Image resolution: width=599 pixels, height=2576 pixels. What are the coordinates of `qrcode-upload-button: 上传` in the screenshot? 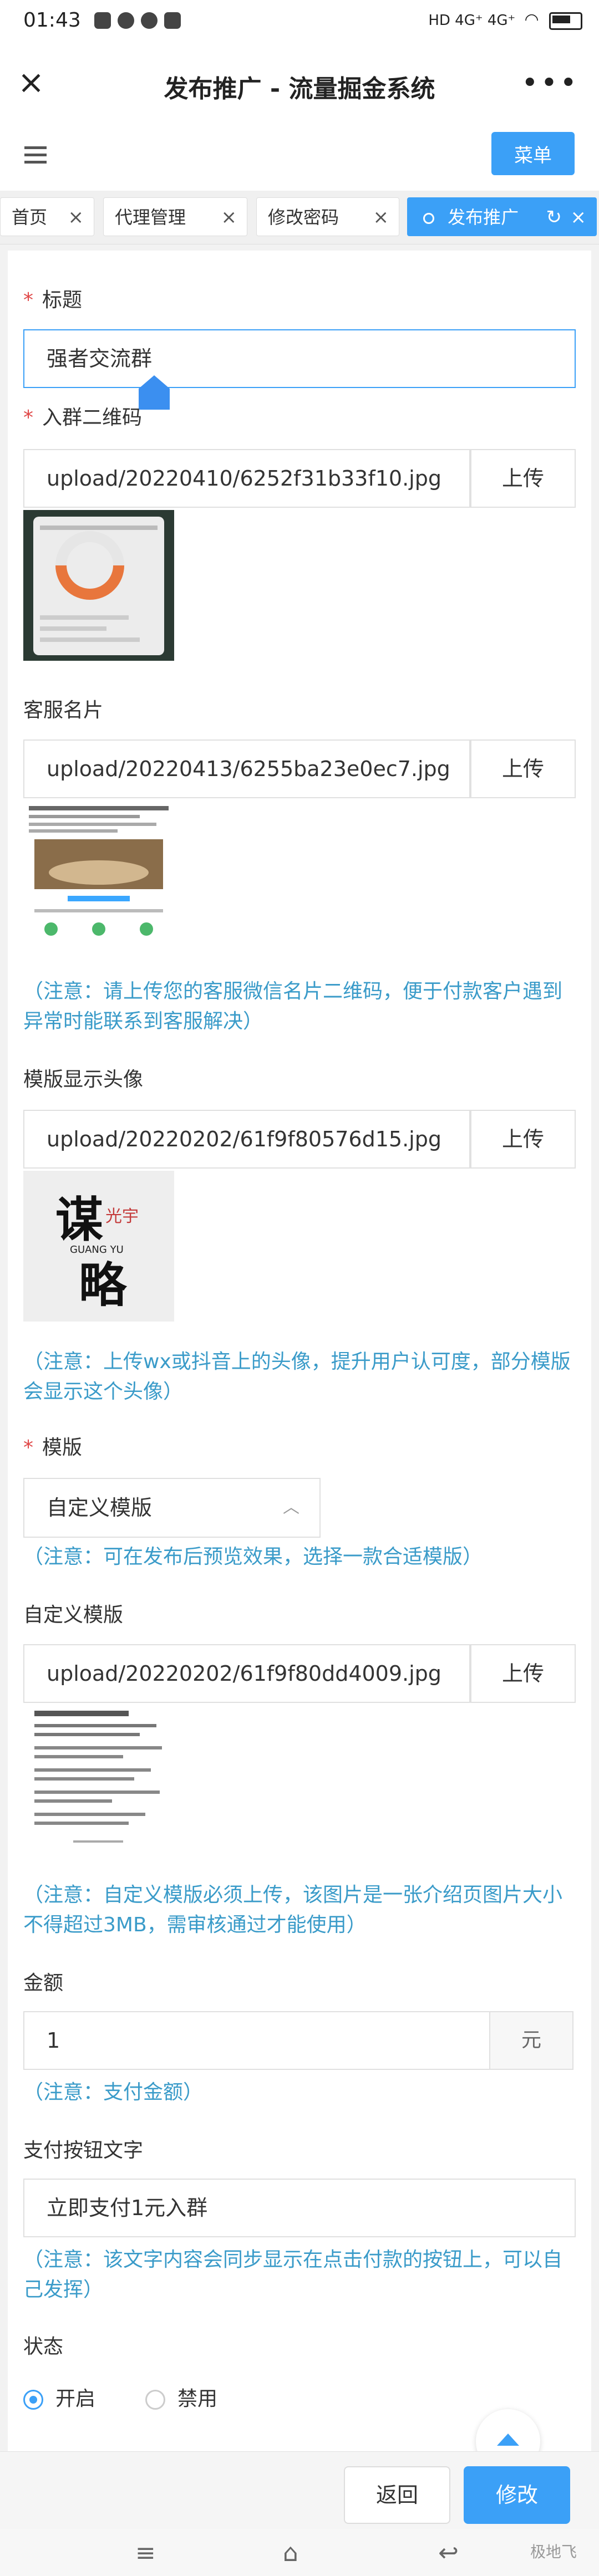 It's located at (523, 478).